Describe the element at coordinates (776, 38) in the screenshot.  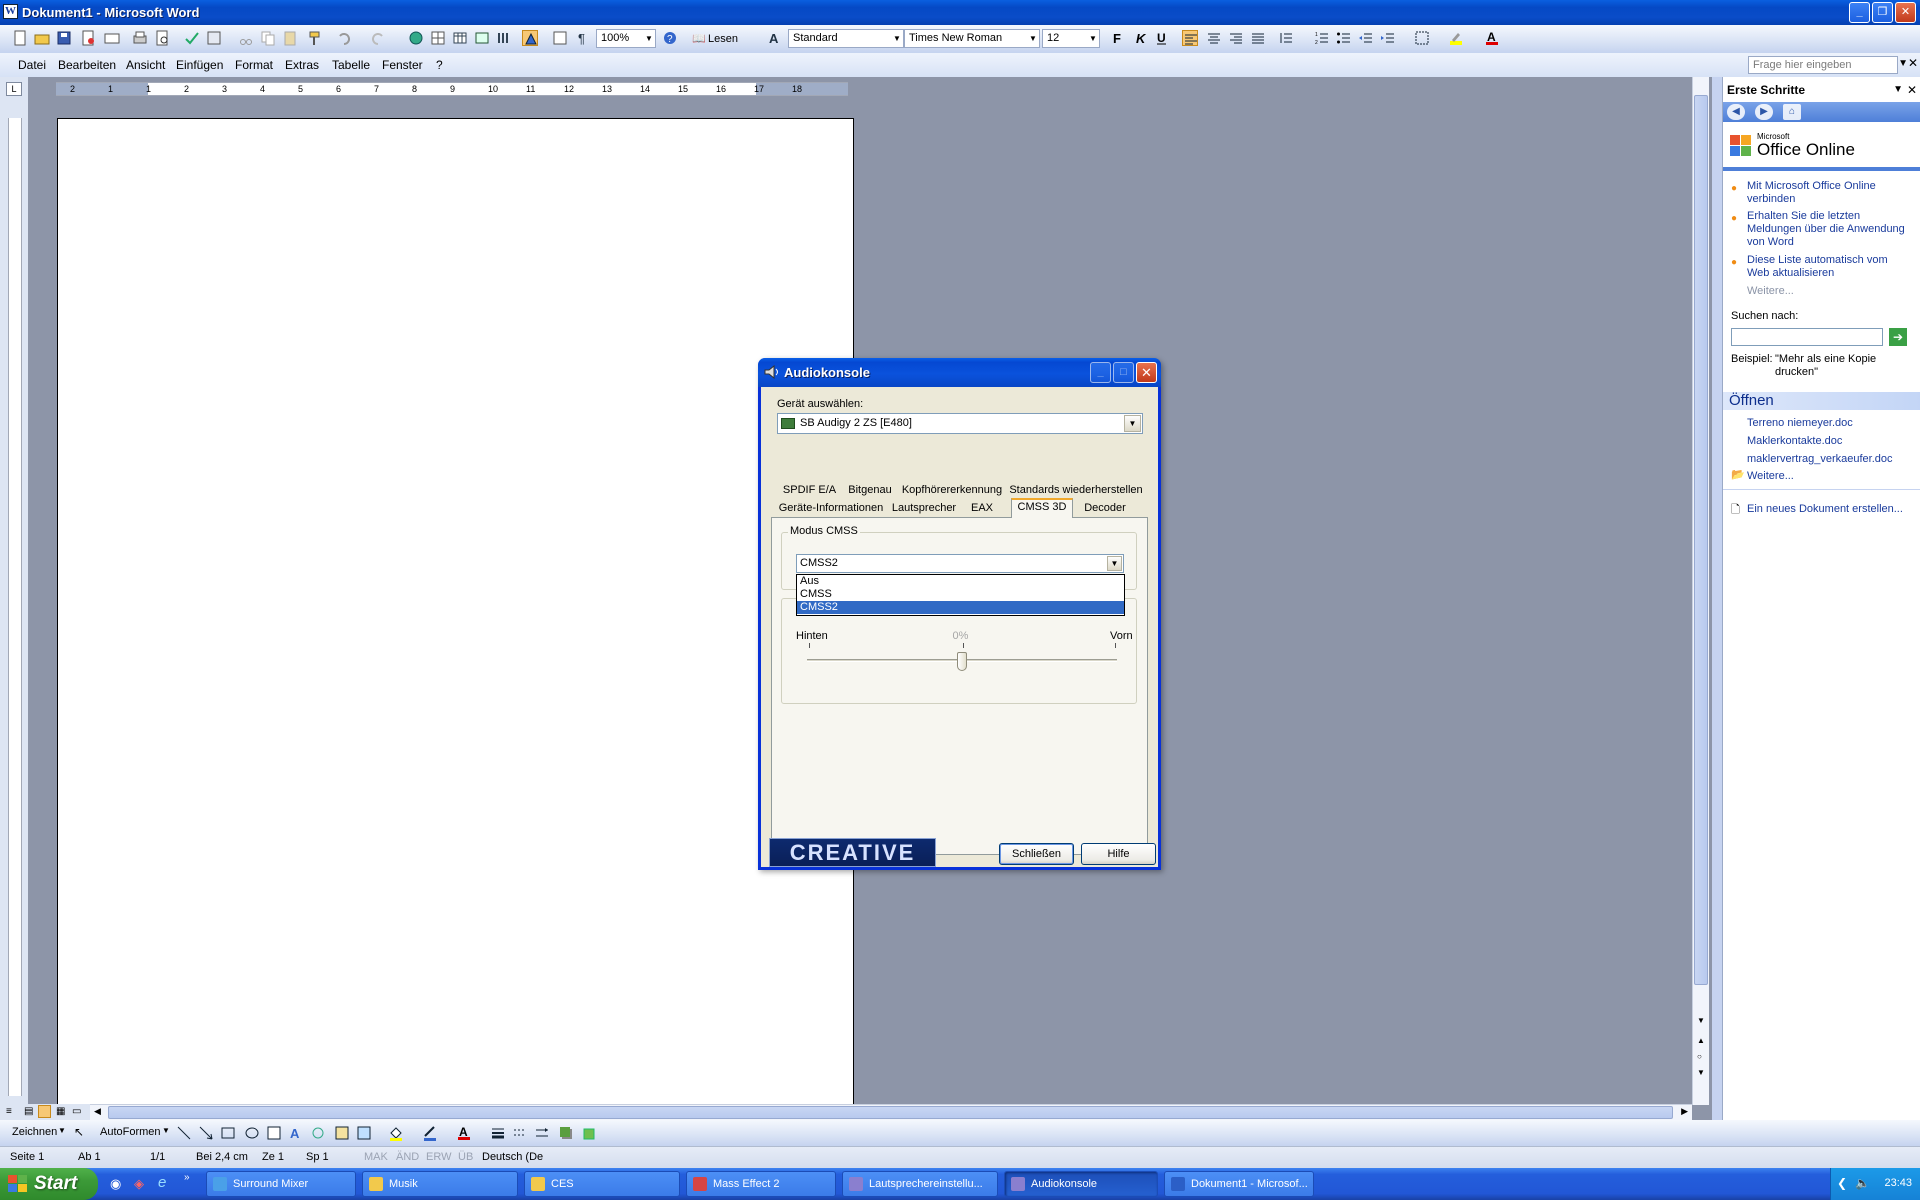
I see `styles-formatting-icon: A` at that location.